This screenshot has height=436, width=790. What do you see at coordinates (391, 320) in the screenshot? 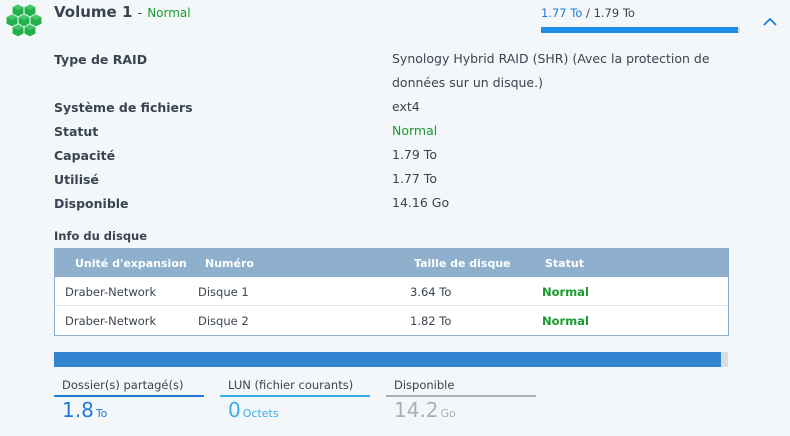
I see `table-row: Draber-Network Disque 2 1.82 To Normal` at bounding box center [391, 320].